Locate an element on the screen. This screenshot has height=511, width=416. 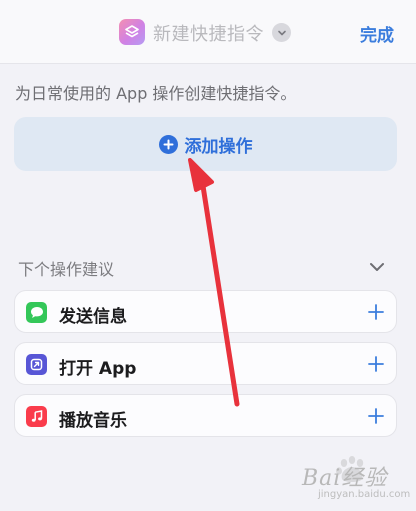
done-button: 完成 is located at coordinates (377, 33).